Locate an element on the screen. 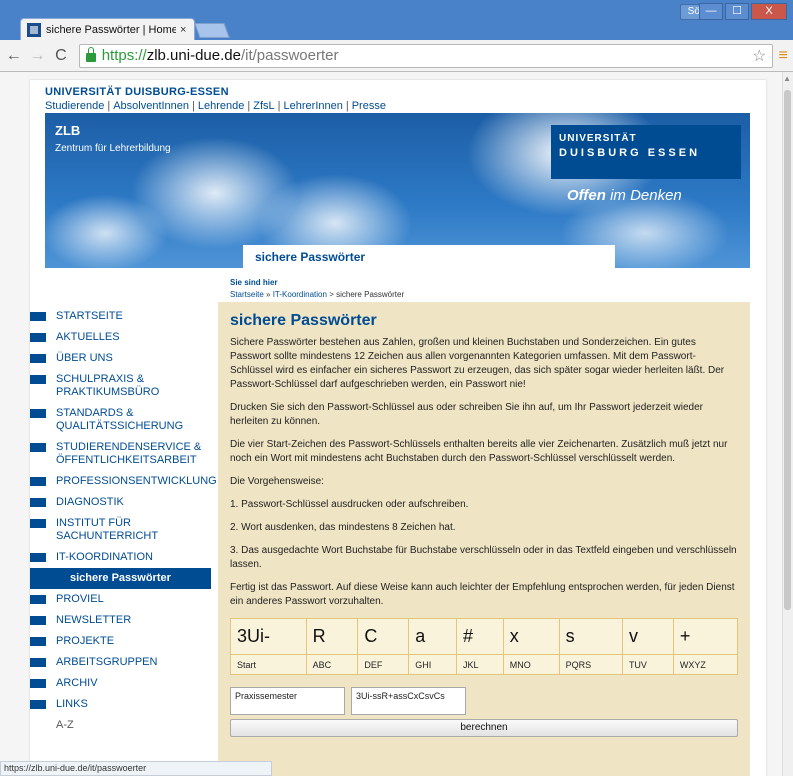 Image resolution: width=793 pixels, height=776 pixels. key-symbol: x is located at coordinates (531, 636).